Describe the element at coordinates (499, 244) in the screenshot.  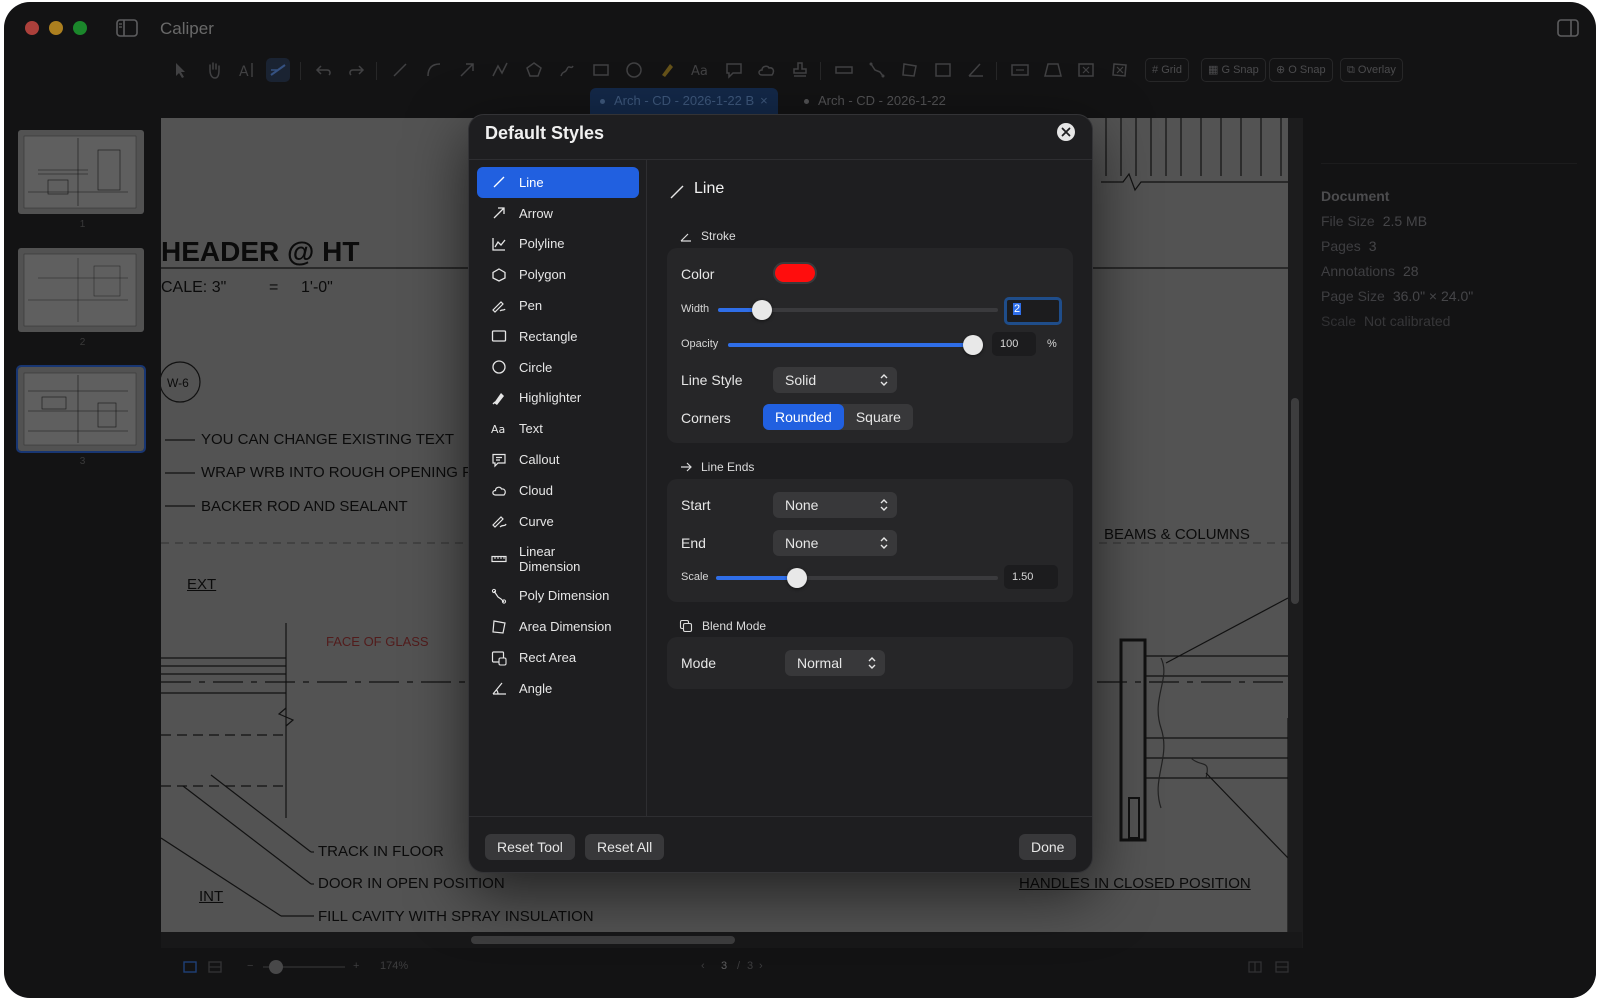
I see `polyline-icon` at that location.